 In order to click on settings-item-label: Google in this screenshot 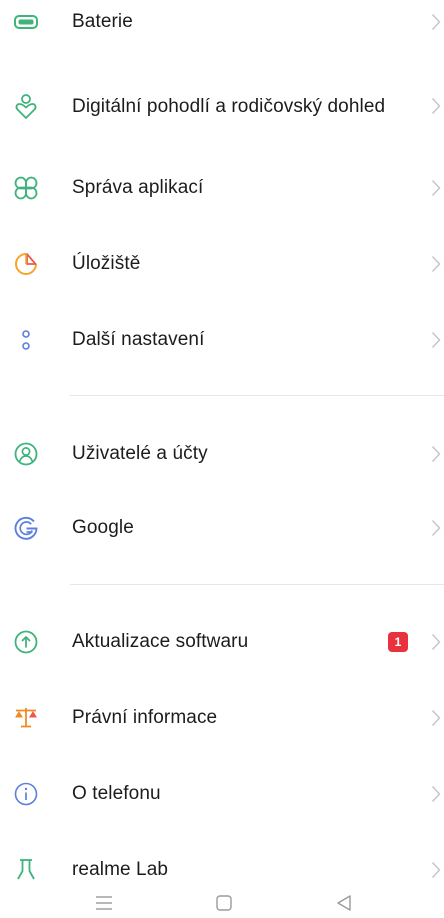, I will do `click(103, 527)`.